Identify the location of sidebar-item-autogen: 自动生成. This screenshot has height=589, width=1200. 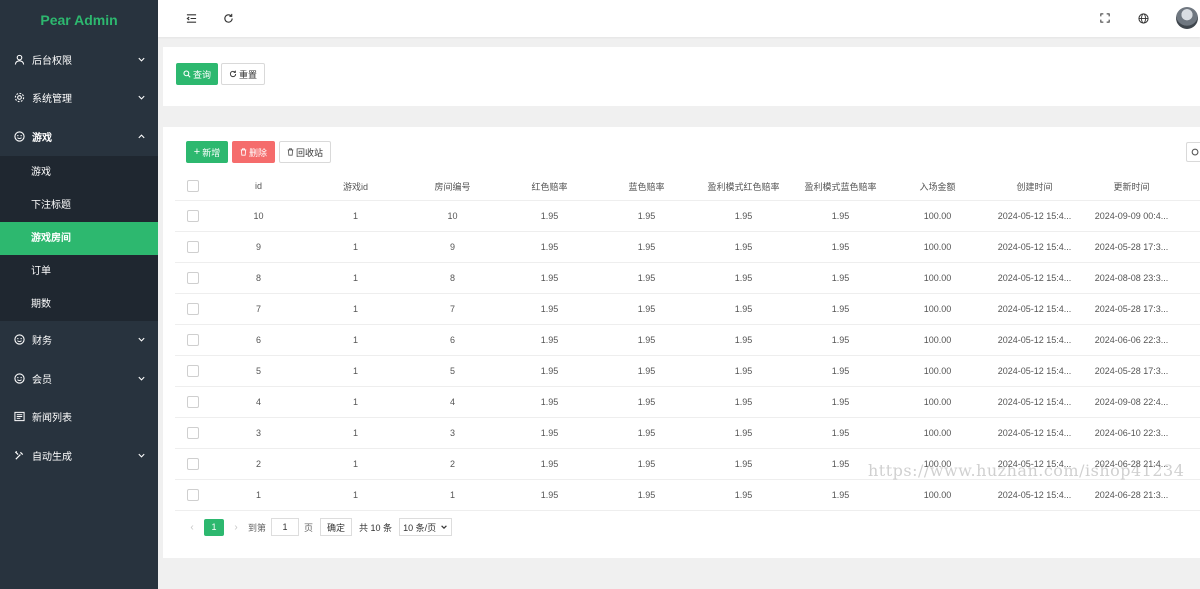
(79, 455).